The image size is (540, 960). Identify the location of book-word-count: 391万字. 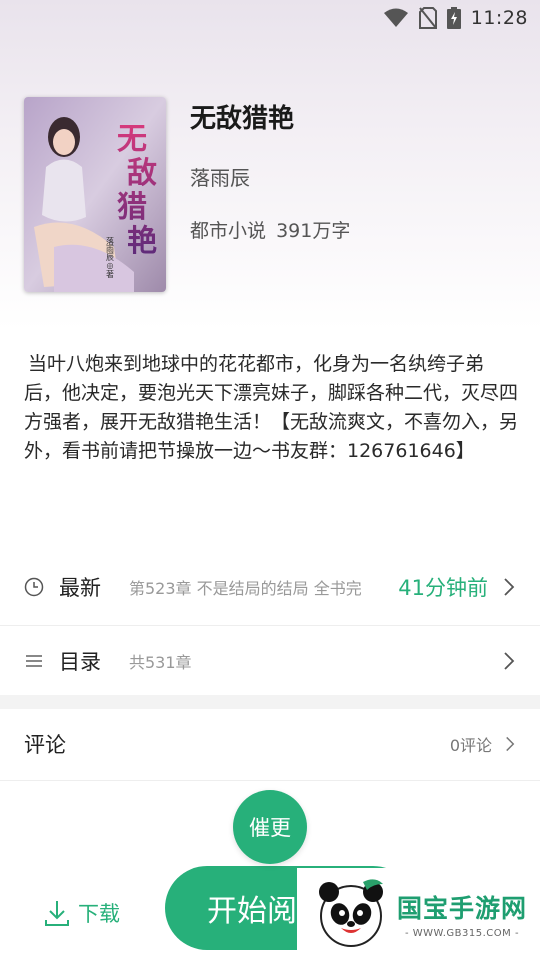
(313, 231).